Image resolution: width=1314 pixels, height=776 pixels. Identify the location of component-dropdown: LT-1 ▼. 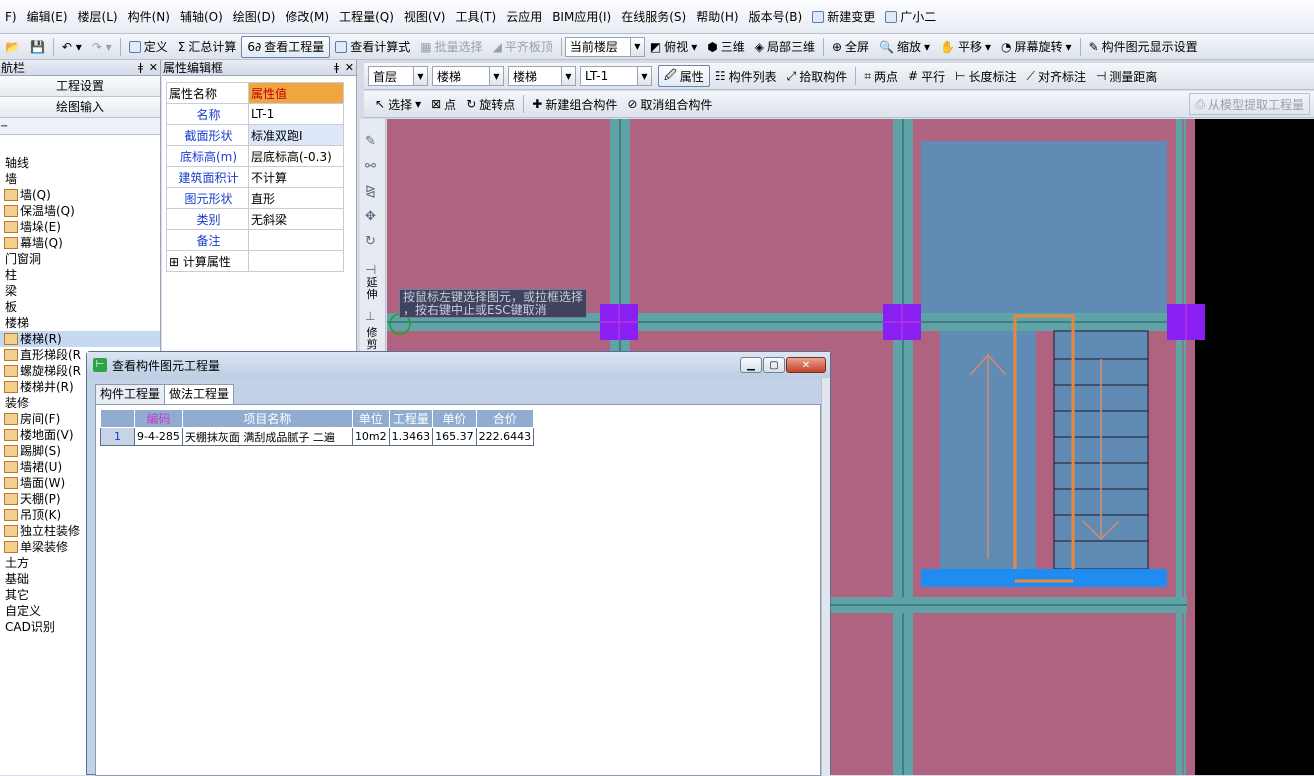
(616, 76).